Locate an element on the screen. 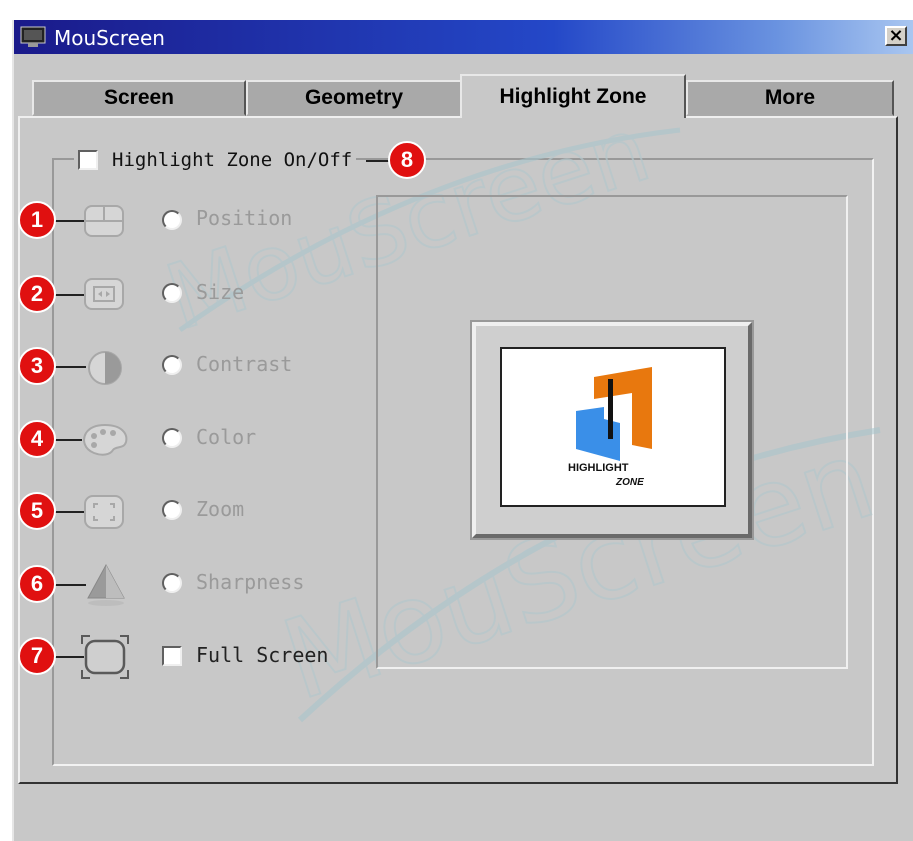  size-icon is located at coordinates (104, 294).